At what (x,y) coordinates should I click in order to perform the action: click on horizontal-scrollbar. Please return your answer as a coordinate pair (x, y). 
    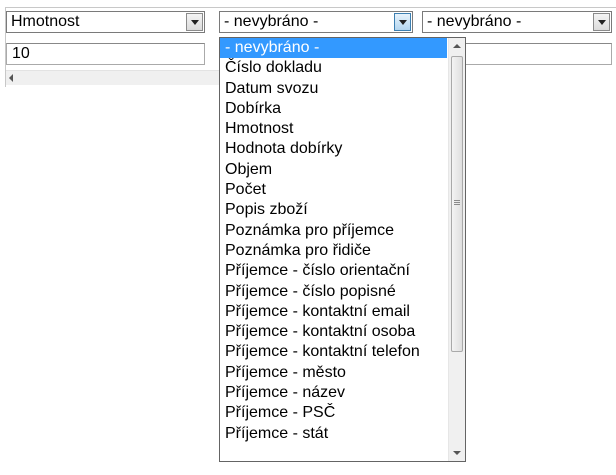
    Looking at the image, I should click on (113, 77).